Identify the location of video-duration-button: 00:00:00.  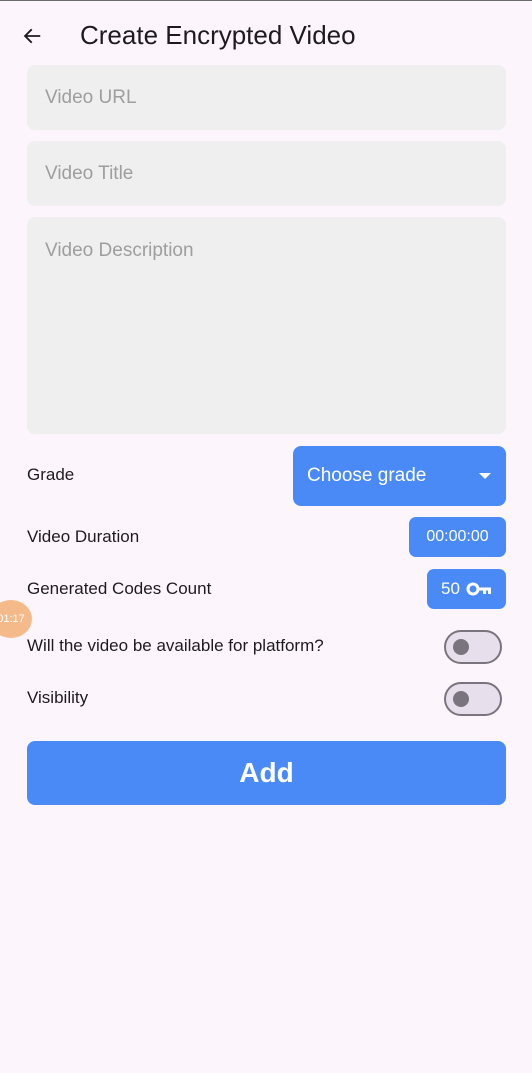
(457, 537).